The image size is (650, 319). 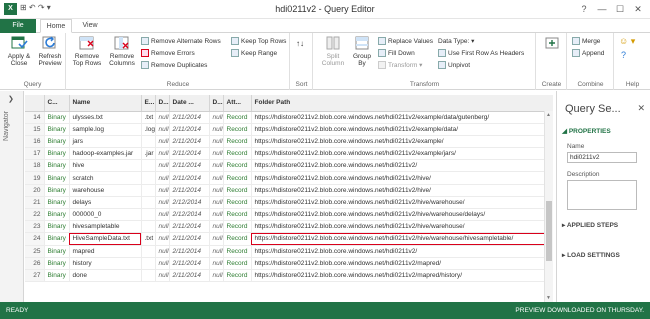 I want to click on scroll-up-icon: ▲, so click(x=548, y=115).